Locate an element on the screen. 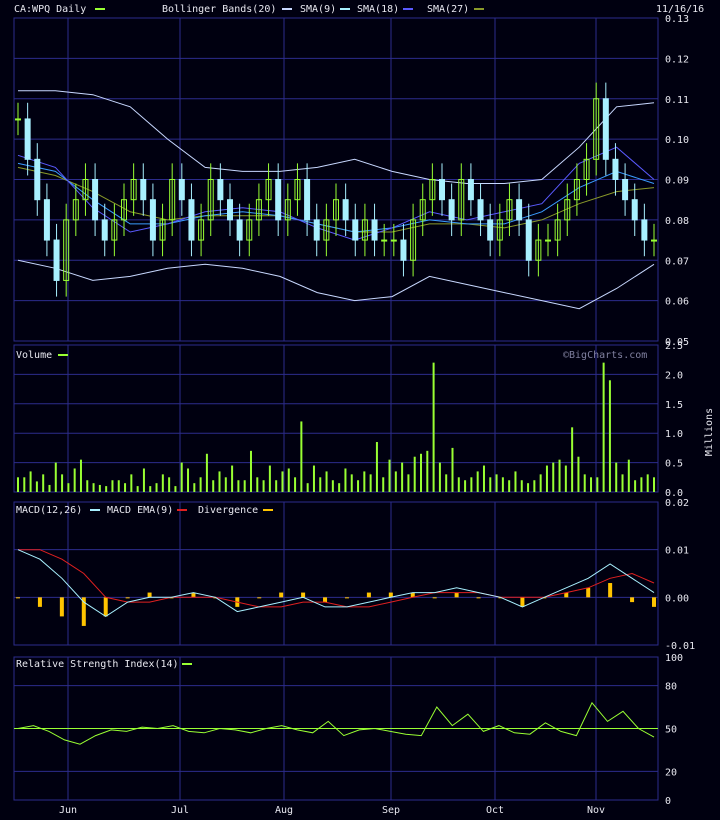 The height and width of the screenshot is (820, 720). y-tick-label: 1.5 is located at coordinates (674, 405).